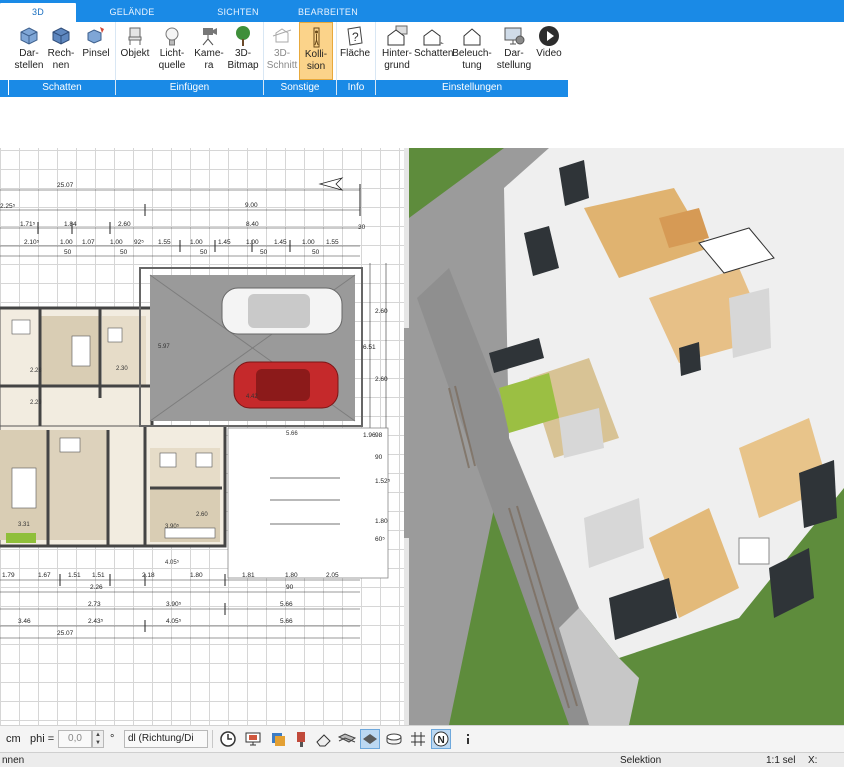 Image resolution: width=844 pixels, height=767 pixels. What do you see at coordinates (418, 739) in the screenshot?
I see `grid-icon` at bounding box center [418, 739].